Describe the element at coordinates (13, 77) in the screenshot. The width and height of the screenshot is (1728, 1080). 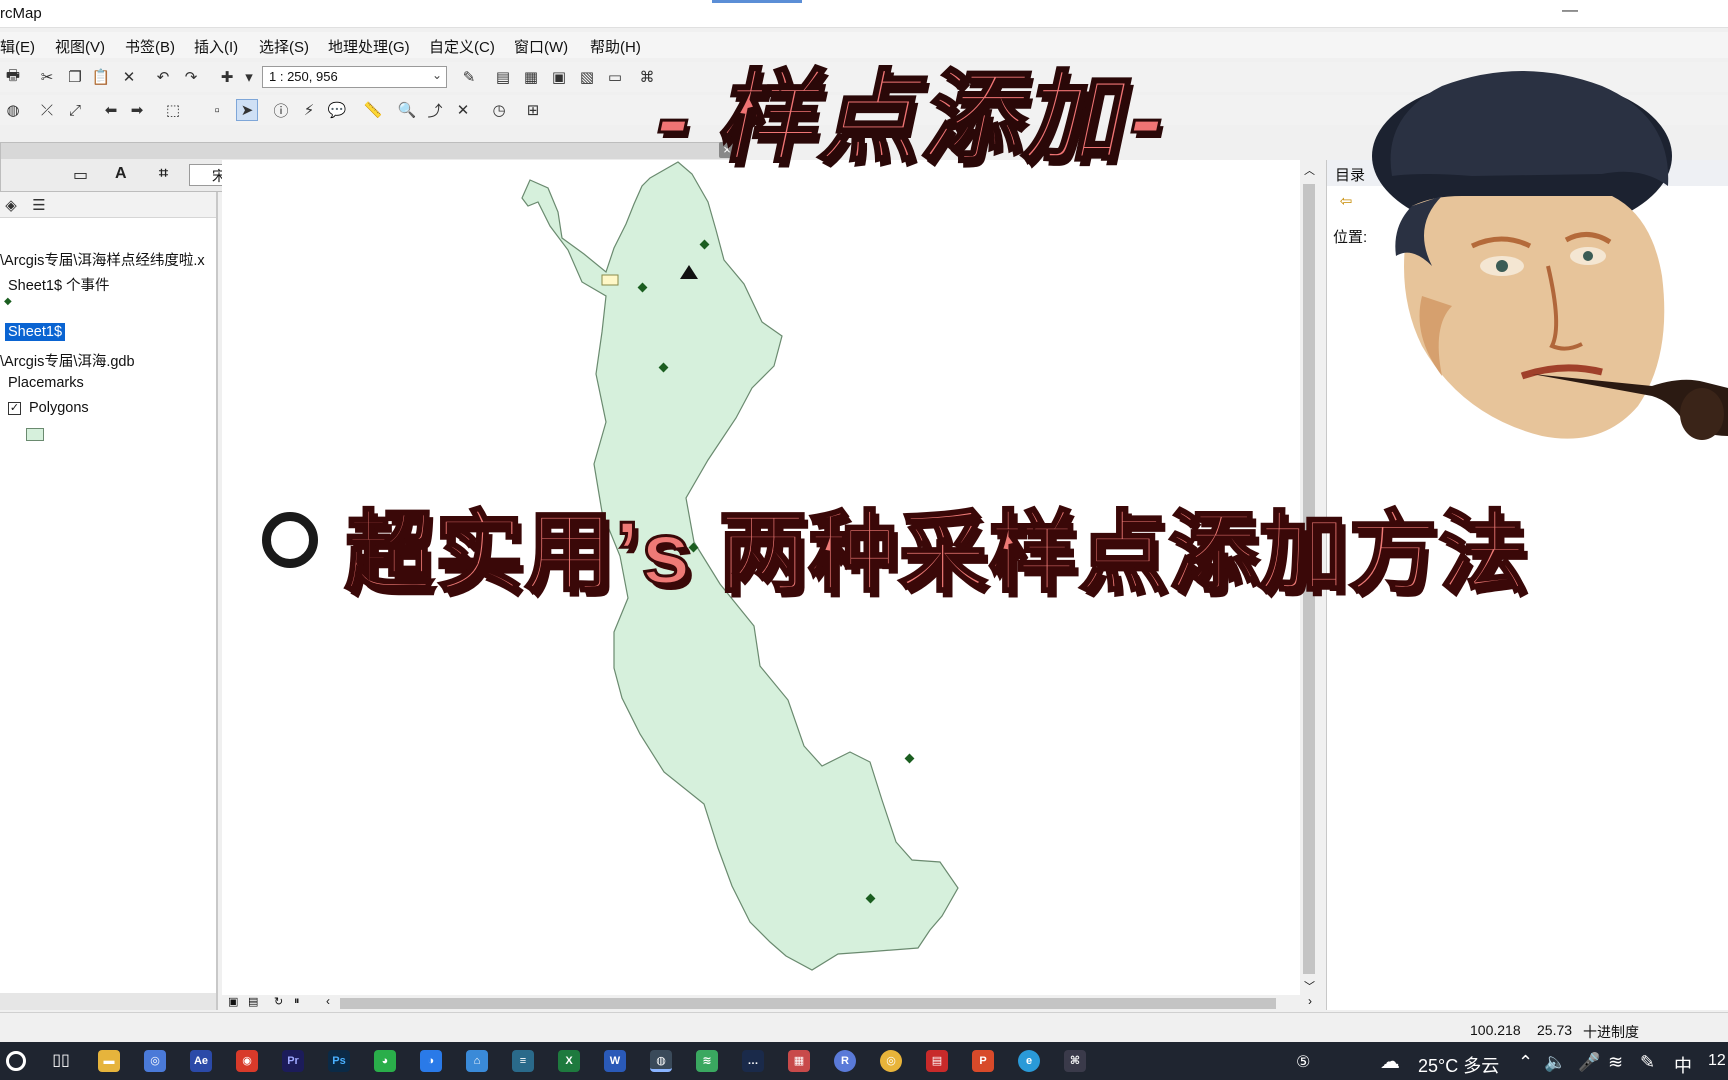
I see `print-icon: 🖶` at that location.